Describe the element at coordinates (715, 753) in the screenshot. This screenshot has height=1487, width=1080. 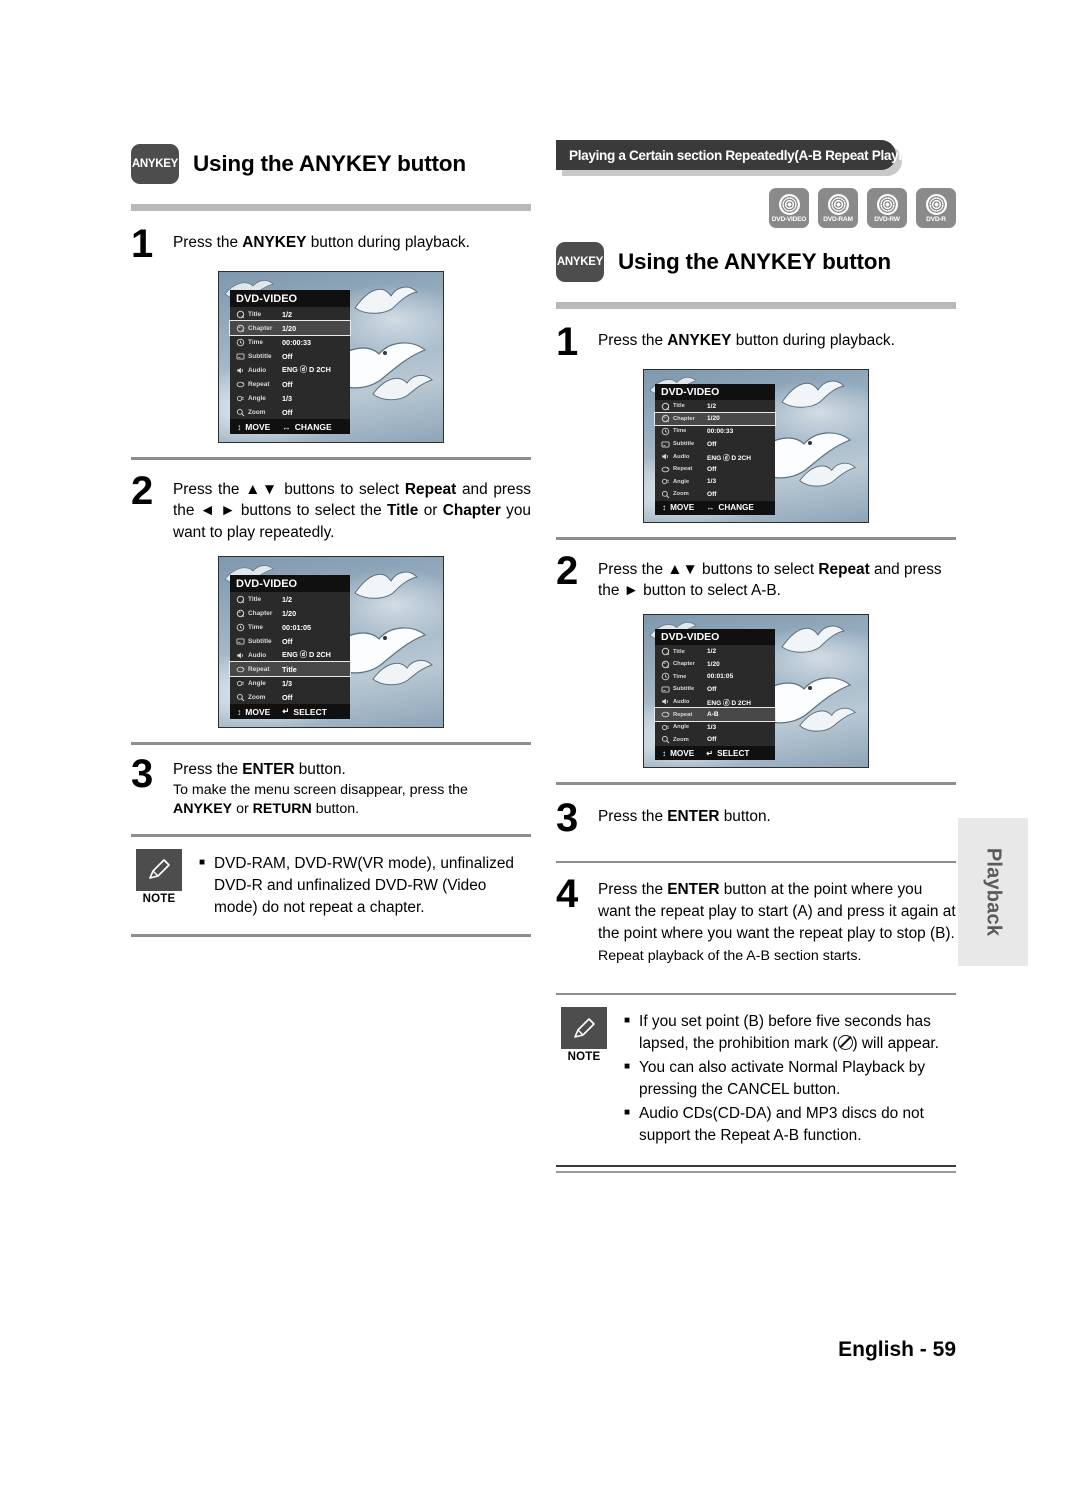
I see `osd-footer: ↕ MOVE ↵ SELECT` at that location.